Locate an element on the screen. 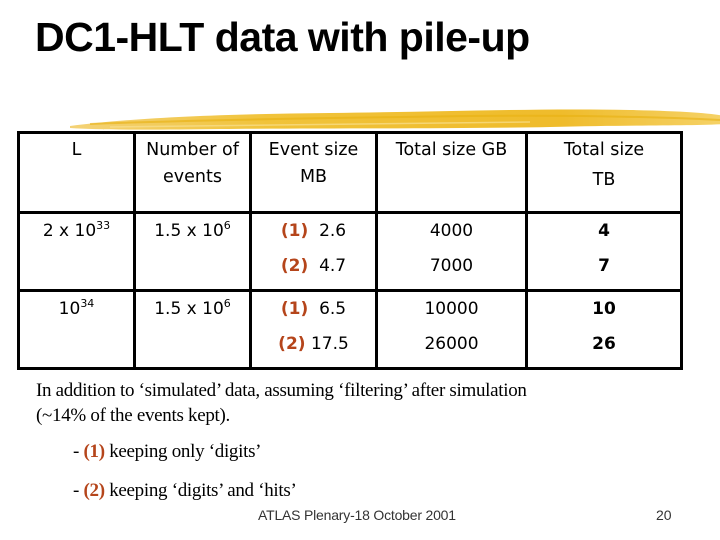  header-number-of-events: Number of events is located at coordinates (192, 172).